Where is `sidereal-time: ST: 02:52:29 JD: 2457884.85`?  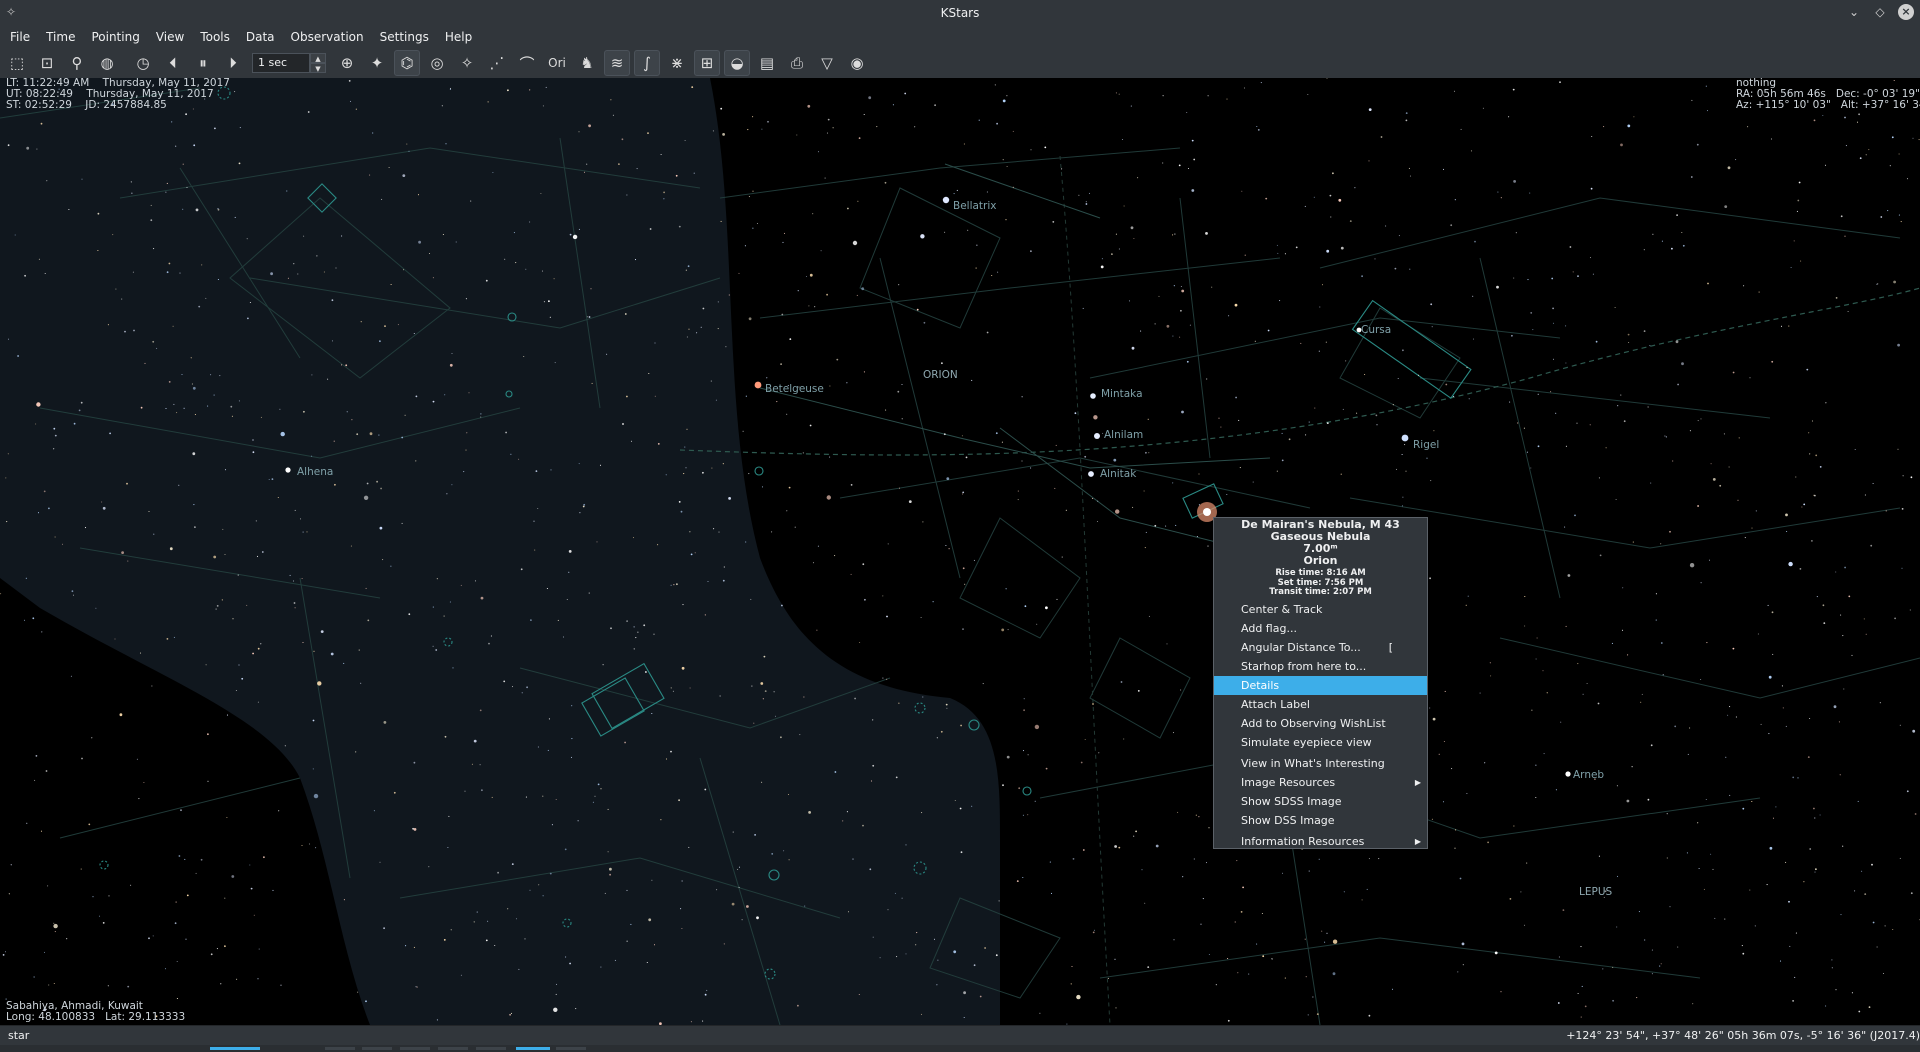 sidereal-time: ST: 02:52:29 JD: 2457884.85 is located at coordinates (86, 105).